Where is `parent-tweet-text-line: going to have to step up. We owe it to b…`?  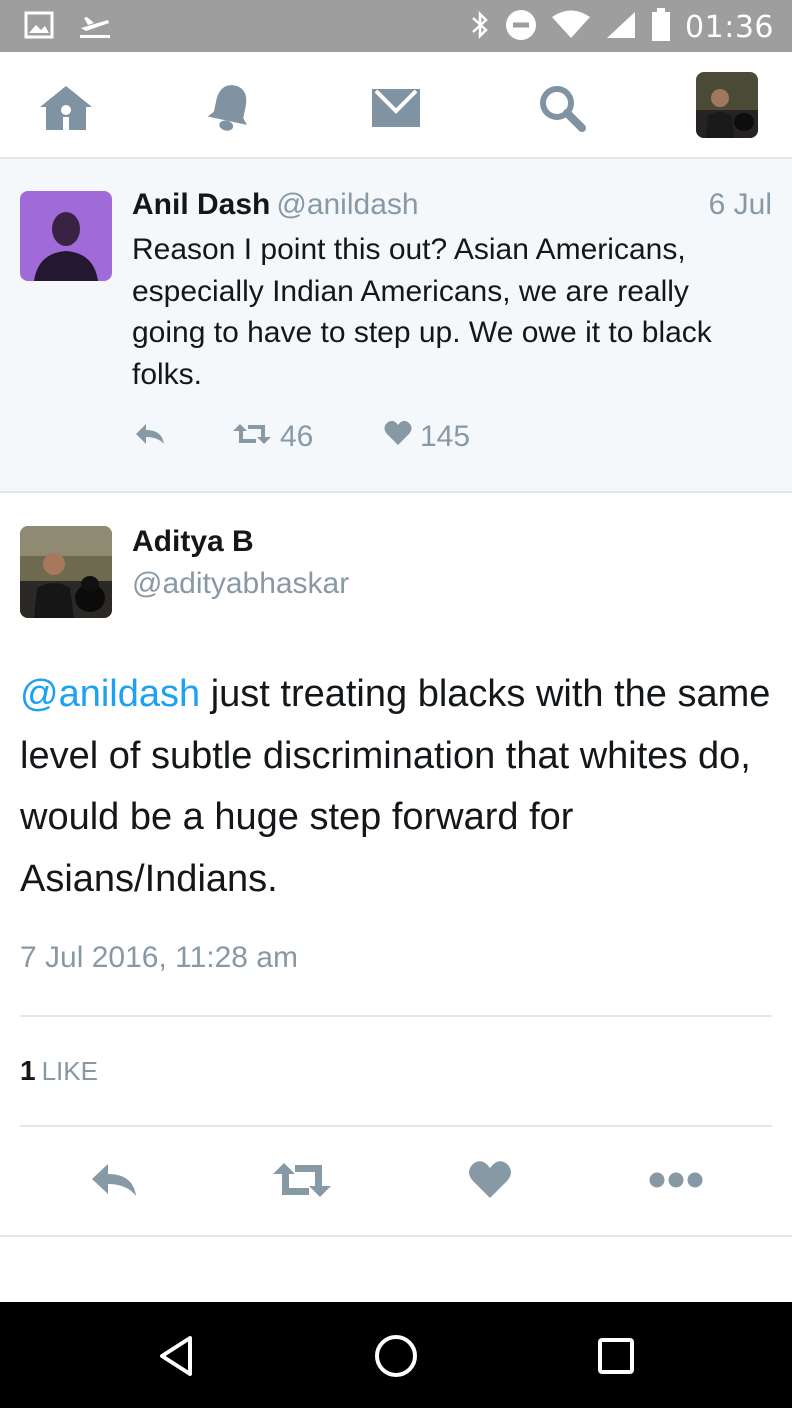 parent-tweet-text-line: going to have to step up. We owe it to b… is located at coordinates (422, 332).